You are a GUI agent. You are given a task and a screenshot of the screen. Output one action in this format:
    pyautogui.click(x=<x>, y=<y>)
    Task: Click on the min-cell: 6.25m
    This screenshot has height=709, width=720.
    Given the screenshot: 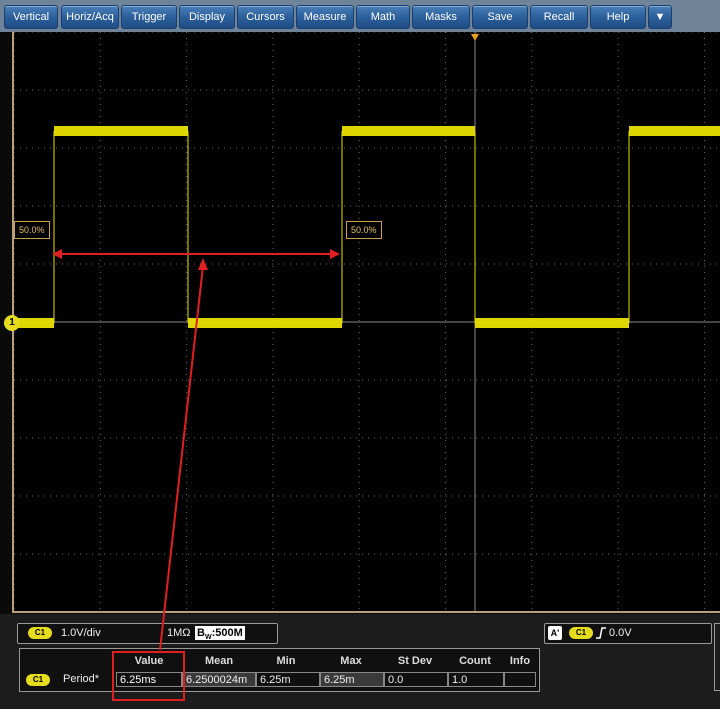 What is the action you would take?
    pyautogui.click(x=288, y=679)
    